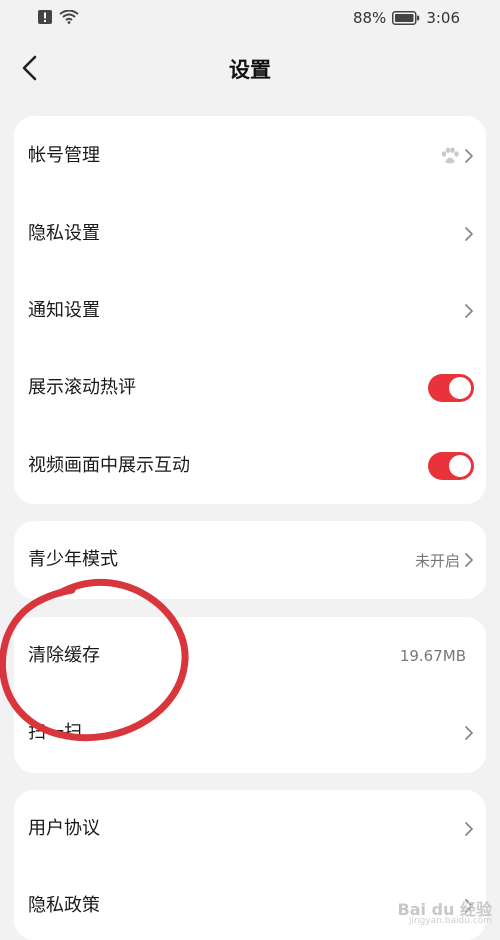 Image resolution: width=500 pixels, height=940 pixels. I want to click on clock: 3:06, so click(443, 18).